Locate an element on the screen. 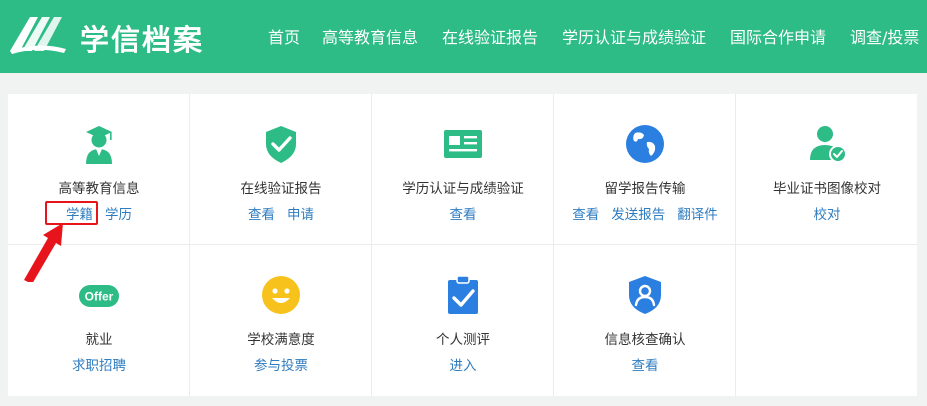 The height and width of the screenshot is (406, 927). card-links: 校对 is located at coordinates (827, 213).